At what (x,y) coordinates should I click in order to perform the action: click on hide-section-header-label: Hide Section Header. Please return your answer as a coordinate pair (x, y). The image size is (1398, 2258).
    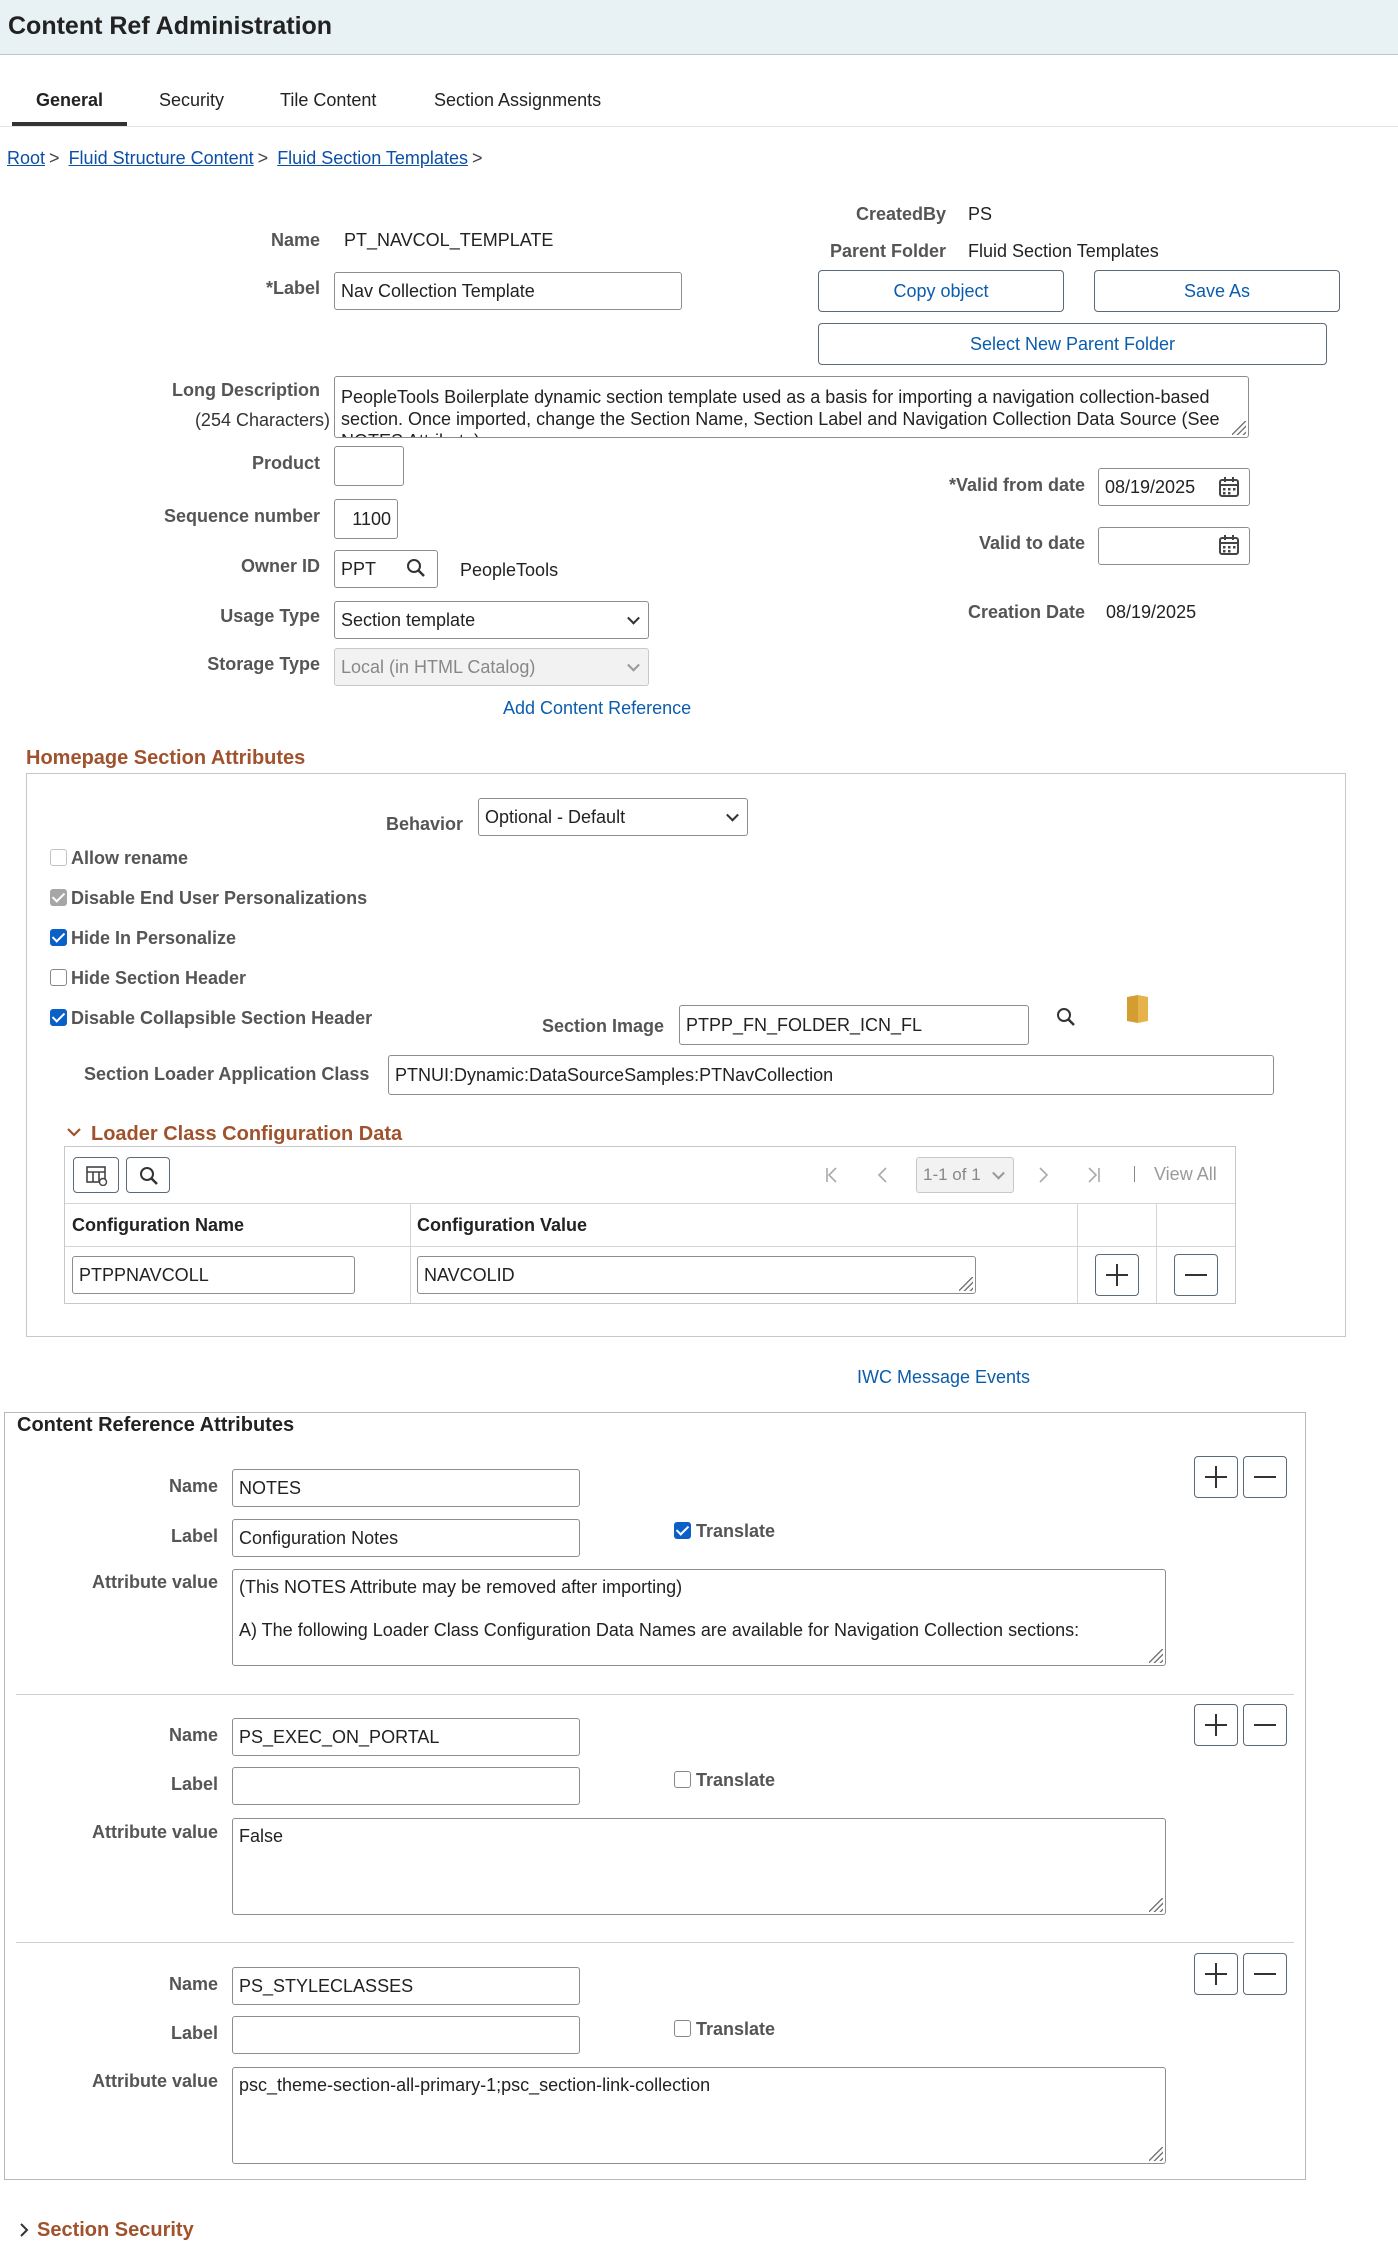
    Looking at the image, I should click on (159, 978).